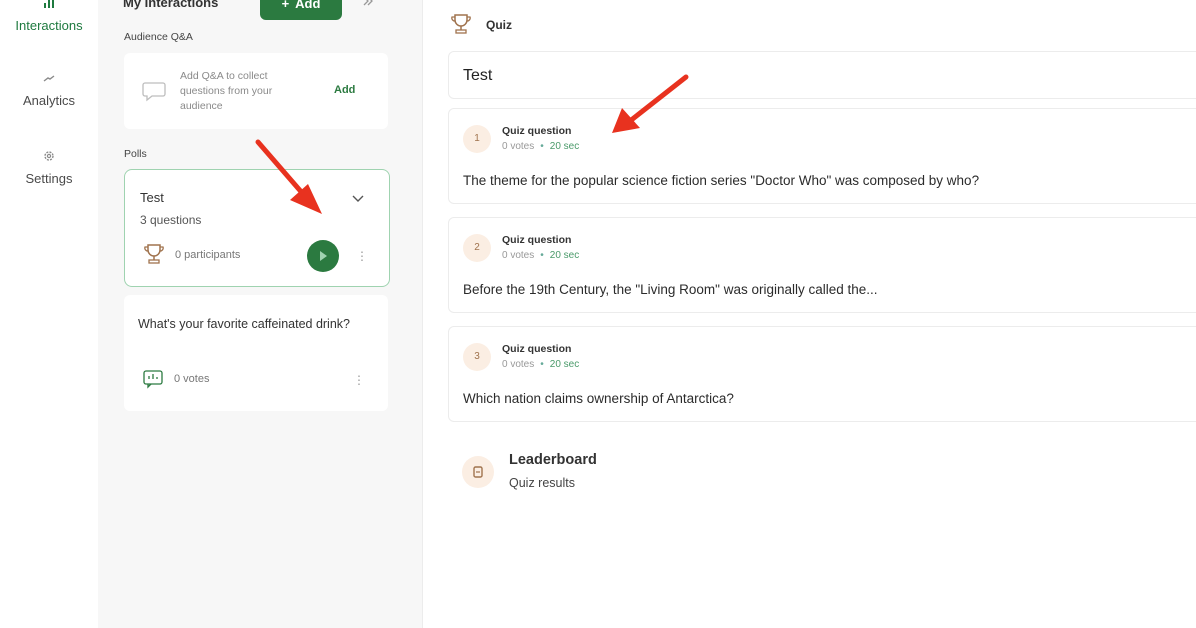  I want to click on nav-item-interactions: Interactions, so click(49, 16).